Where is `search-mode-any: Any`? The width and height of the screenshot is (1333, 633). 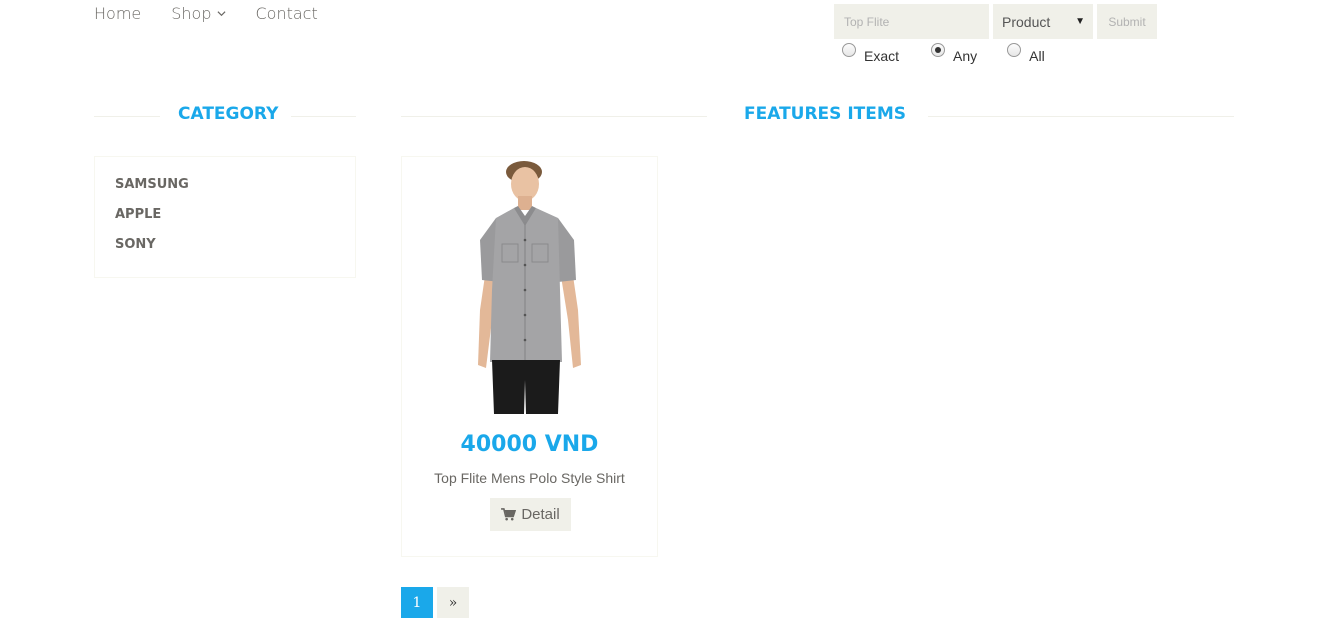 search-mode-any: Any is located at coordinates (954, 53).